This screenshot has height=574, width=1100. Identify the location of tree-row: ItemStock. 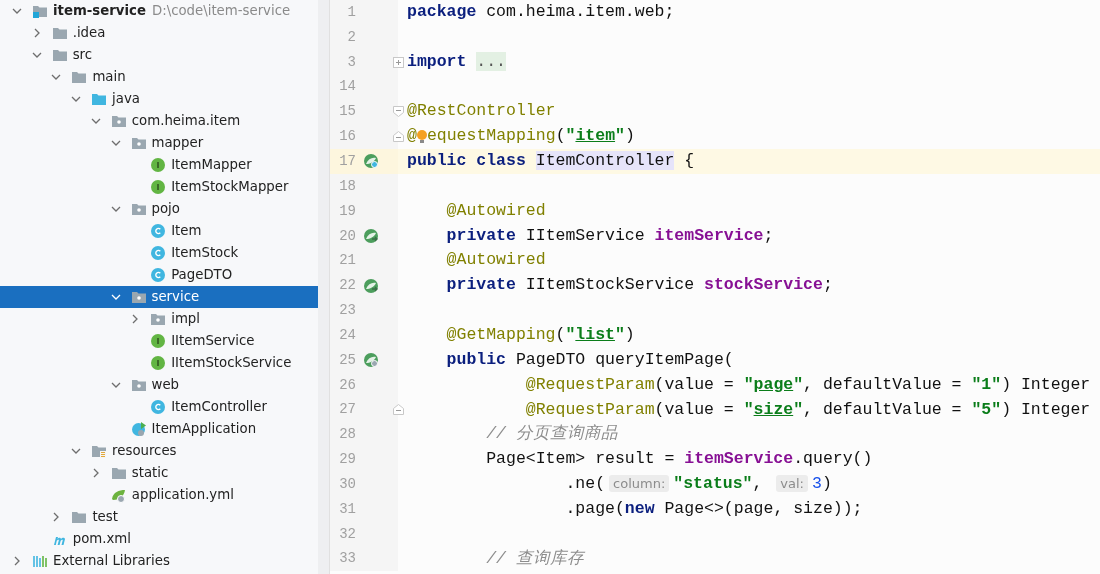
(159, 253).